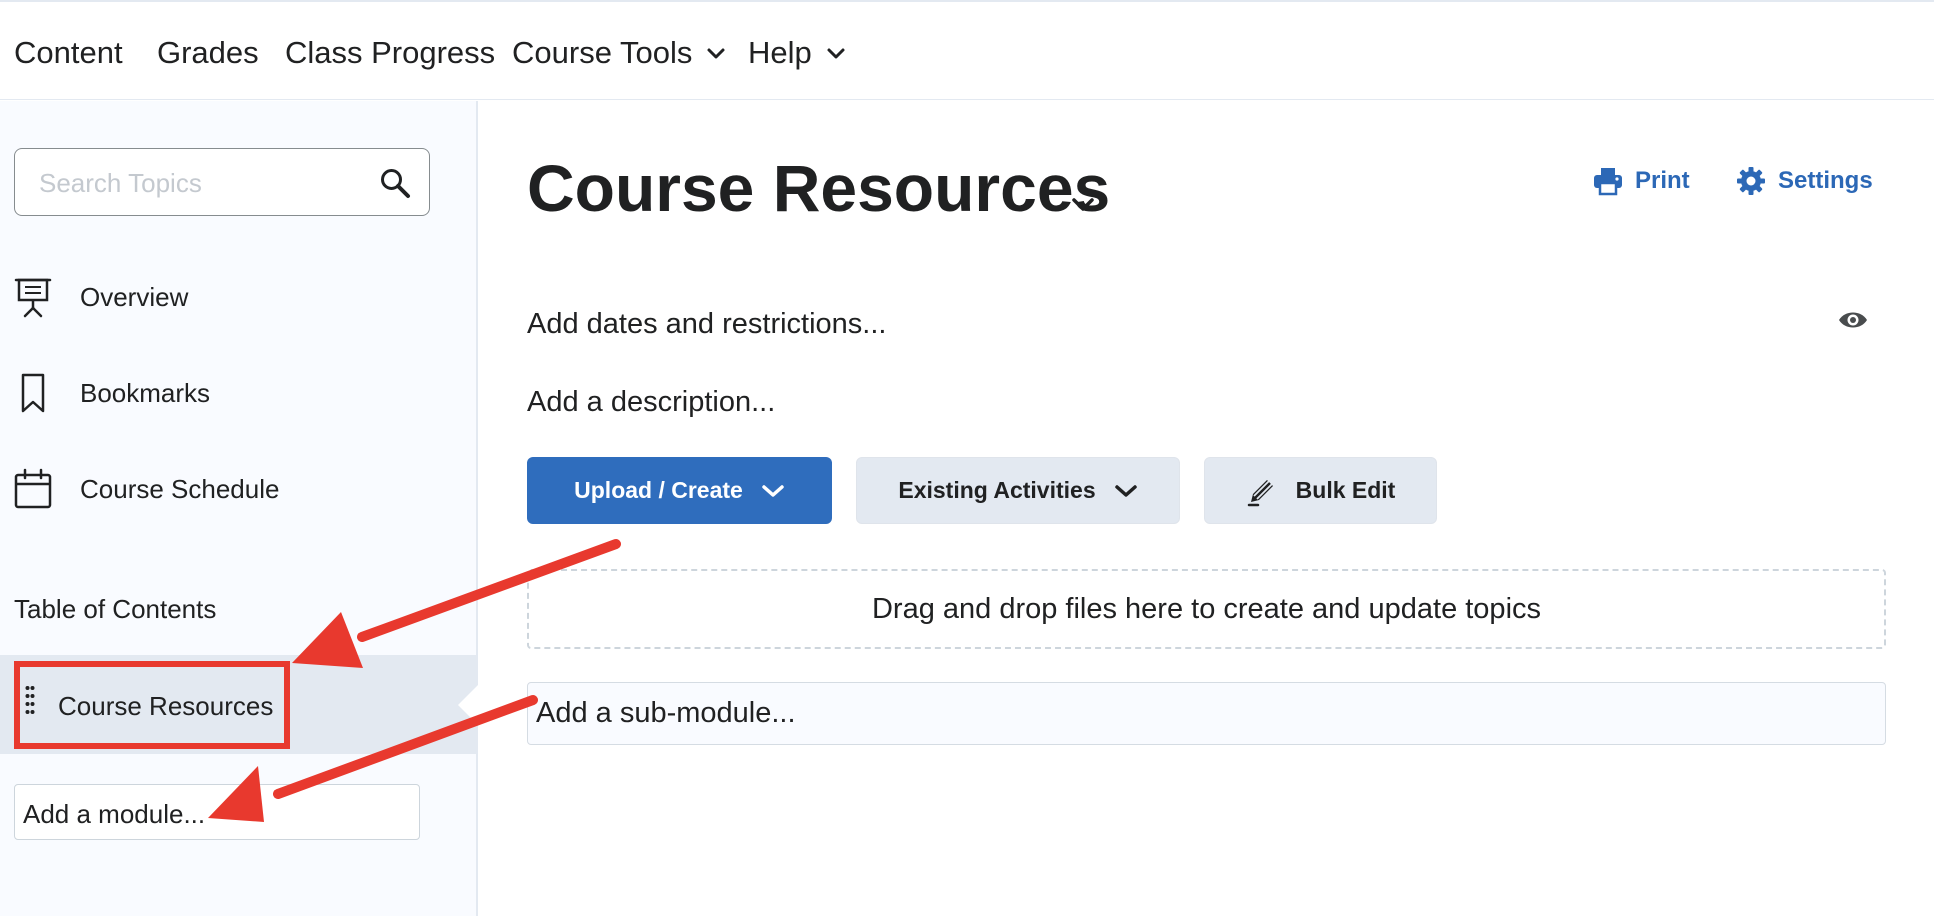  I want to click on existing-activities-label: Existing Activities, so click(997, 490).